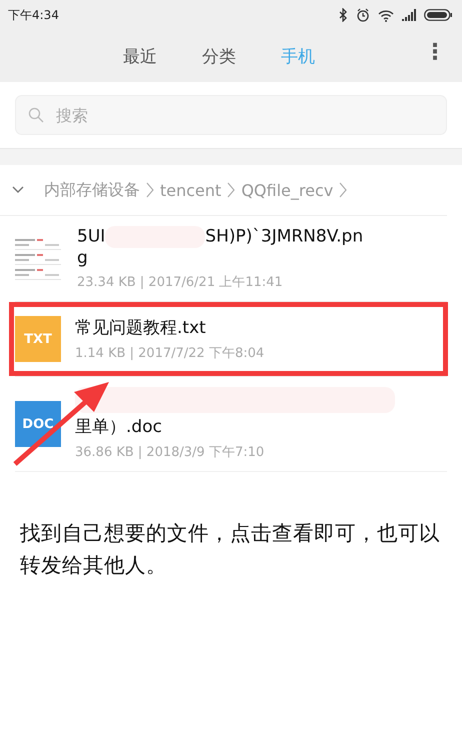  What do you see at coordinates (33, 15) in the screenshot?
I see `status-time: 下午4:34` at bounding box center [33, 15].